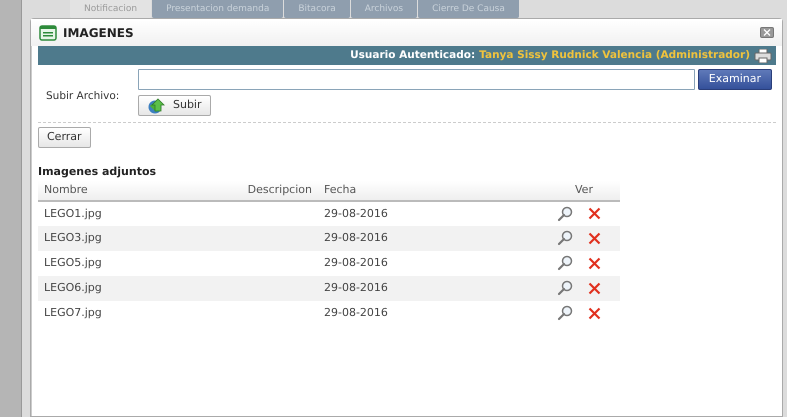 The height and width of the screenshot is (417, 787). What do you see at coordinates (73, 313) in the screenshot?
I see `table-cell: LEGO7.jpg` at bounding box center [73, 313].